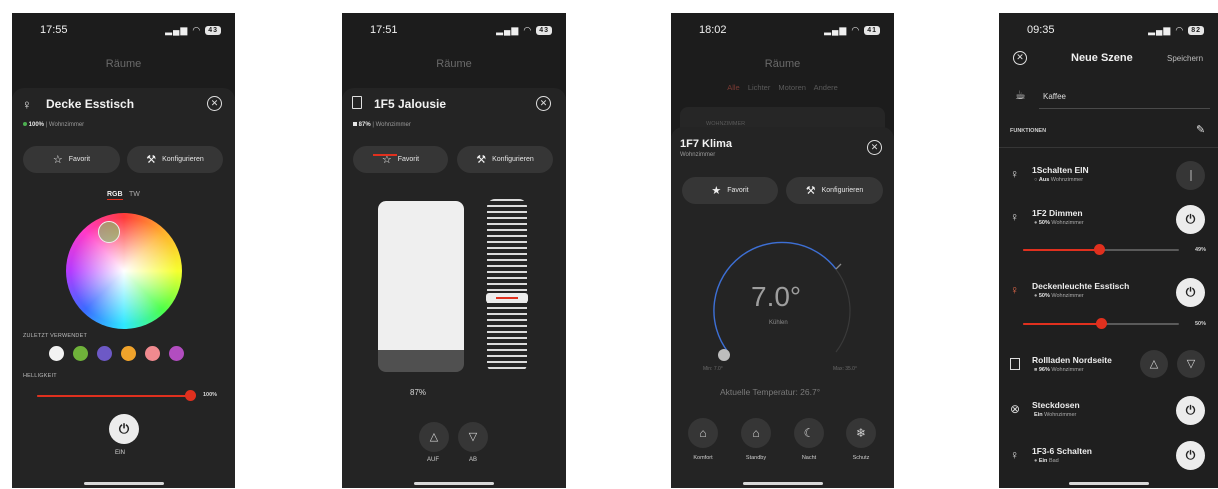 This screenshot has width=1218, height=489. What do you see at coordinates (782, 30) in the screenshot?
I see `status-bar: 18:02 ▂▄▆ ◠ 41` at bounding box center [782, 30].